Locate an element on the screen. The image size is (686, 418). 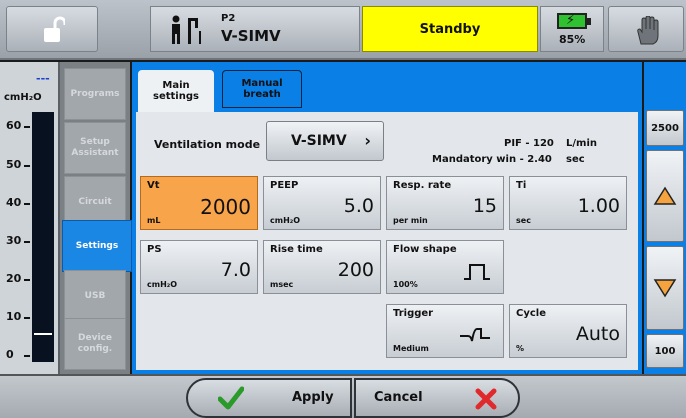
nav-label: Setup Assistant is located at coordinates (95, 147).